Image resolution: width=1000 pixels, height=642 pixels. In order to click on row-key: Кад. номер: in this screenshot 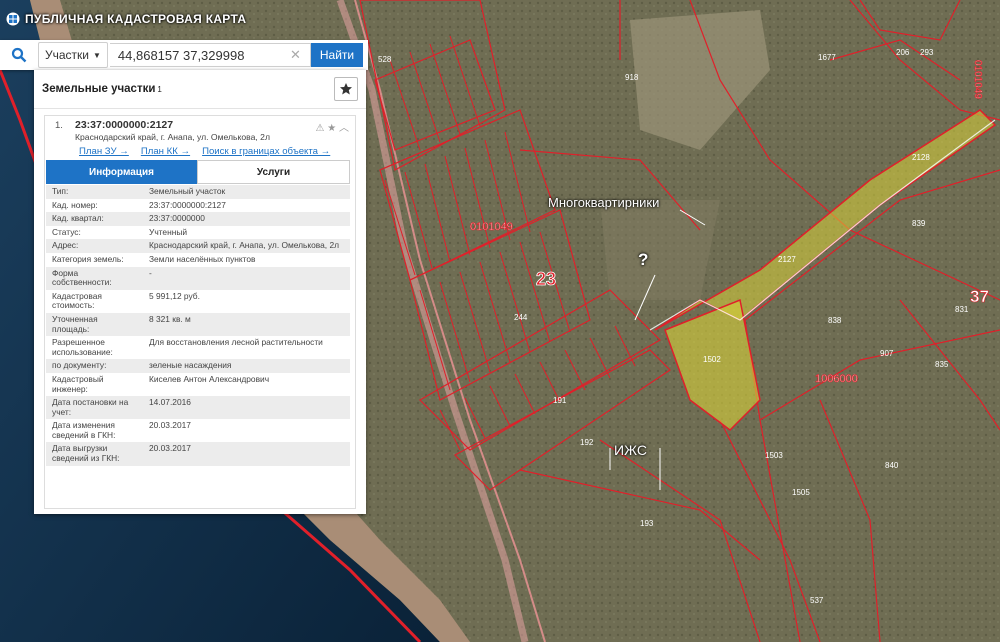, I will do `click(94, 205)`.